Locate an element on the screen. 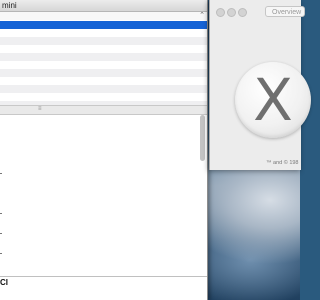  drag-handle-icon: ≡ is located at coordinates (40, 109).